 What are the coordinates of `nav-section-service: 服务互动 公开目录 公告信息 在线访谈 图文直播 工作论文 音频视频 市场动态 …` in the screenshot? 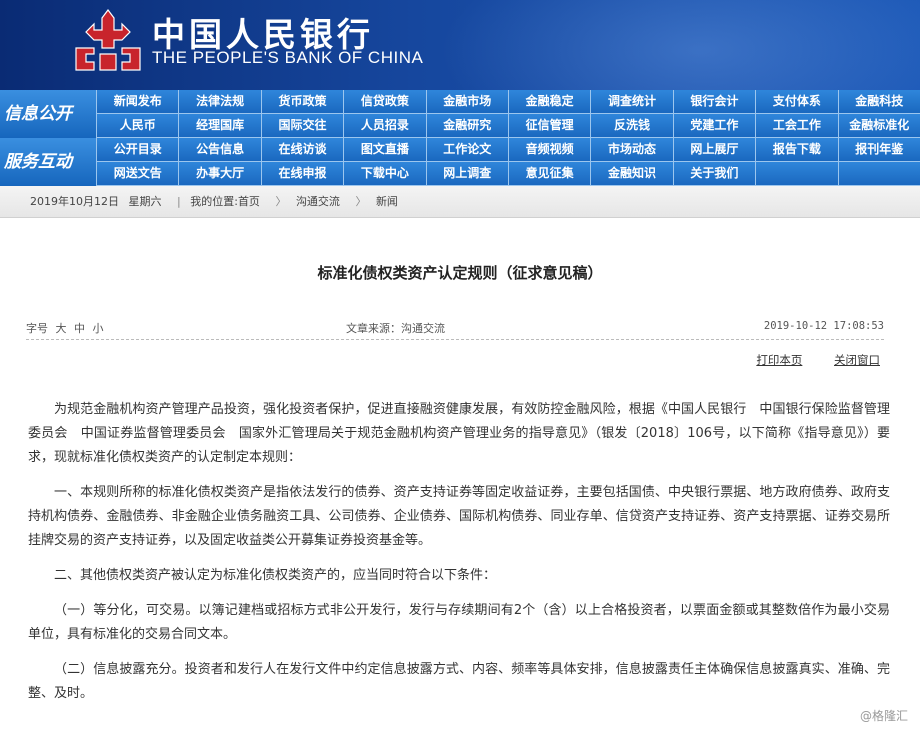 It's located at (460, 162).